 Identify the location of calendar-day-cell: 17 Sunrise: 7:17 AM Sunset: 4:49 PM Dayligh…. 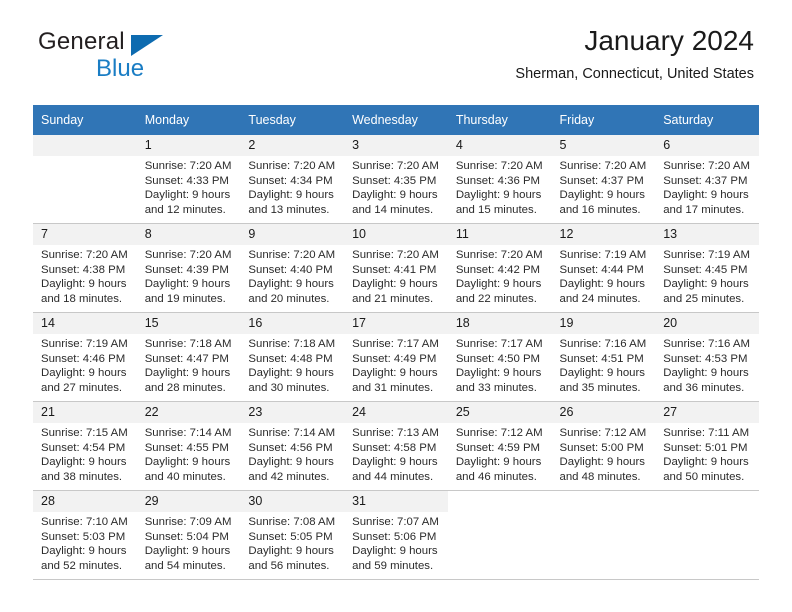
(396, 357).